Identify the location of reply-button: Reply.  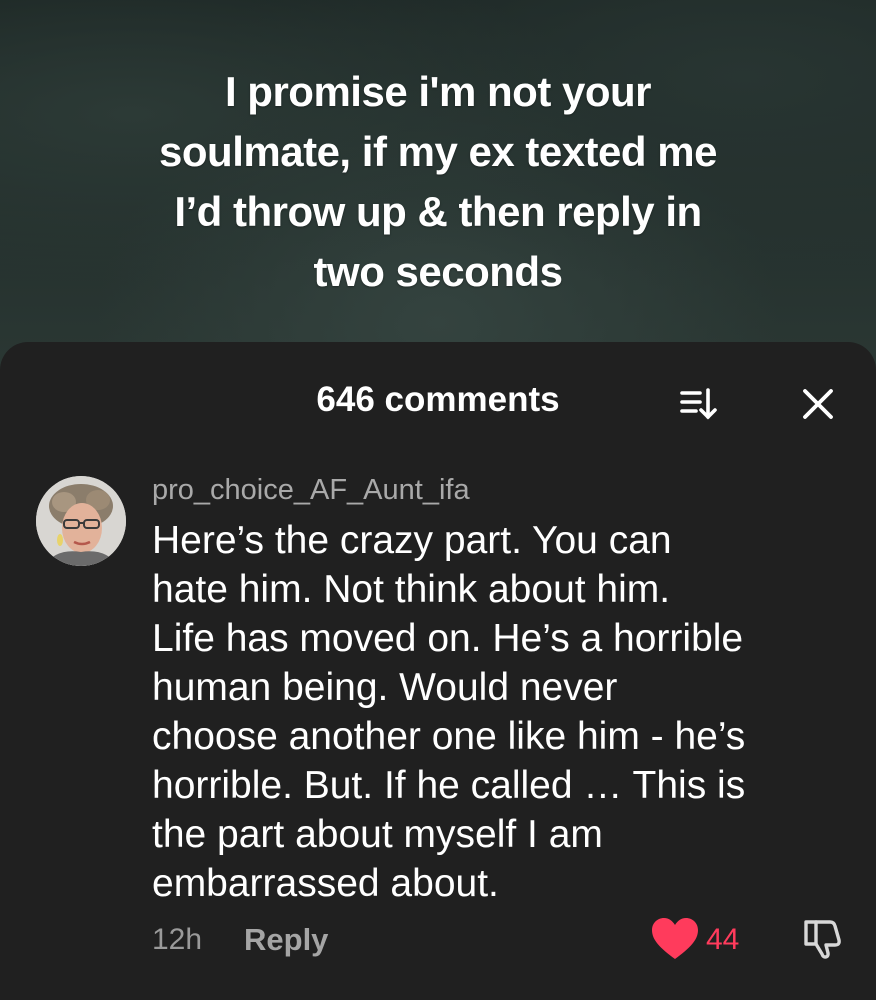
(286, 940).